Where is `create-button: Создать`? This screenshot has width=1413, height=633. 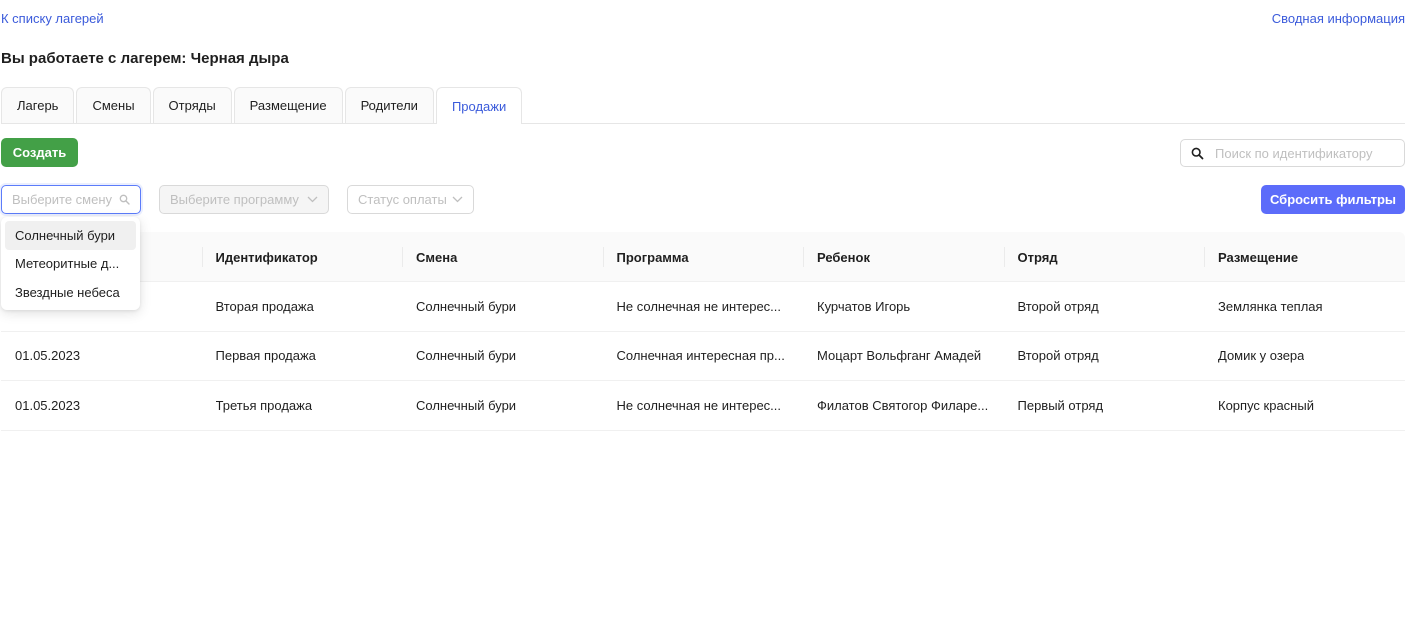 create-button: Создать is located at coordinates (39, 152).